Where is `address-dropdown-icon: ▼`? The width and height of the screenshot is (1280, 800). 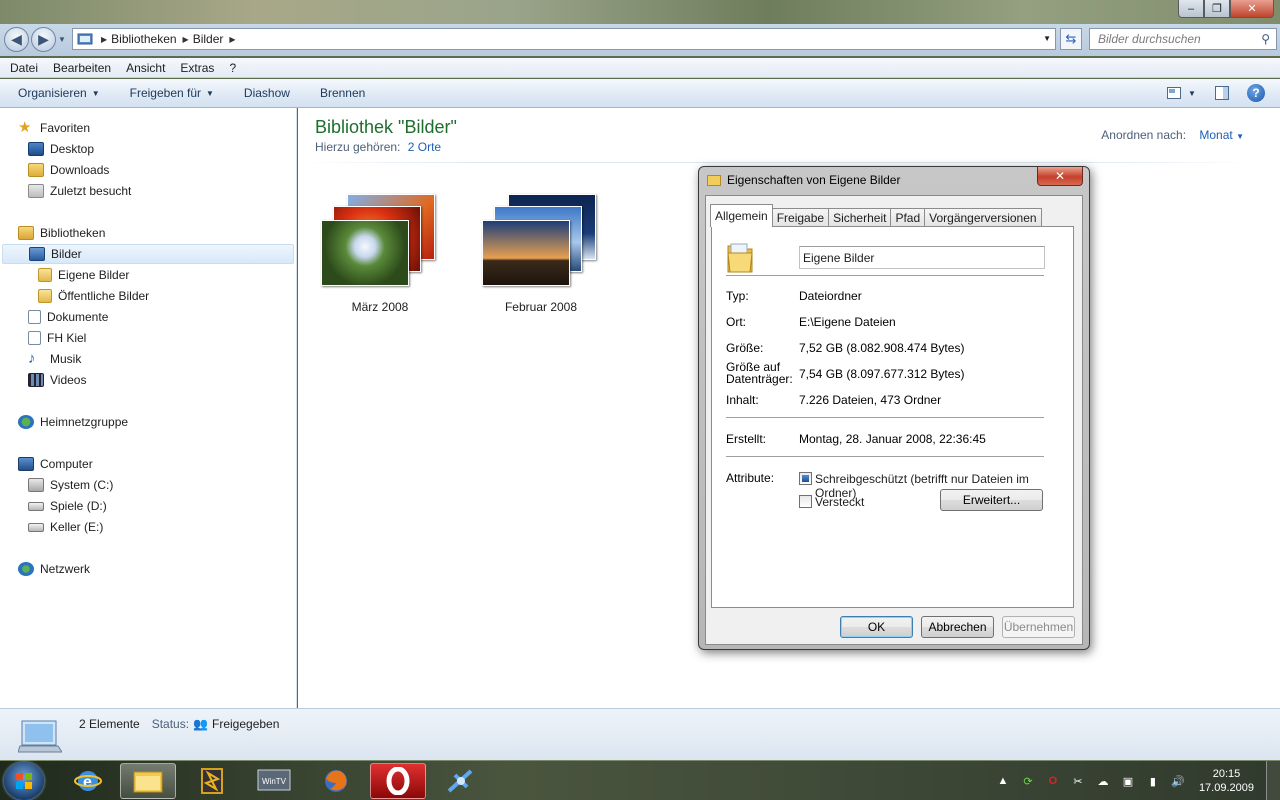 address-dropdown-icon: ▼ is located at coordinates (1047, 38).